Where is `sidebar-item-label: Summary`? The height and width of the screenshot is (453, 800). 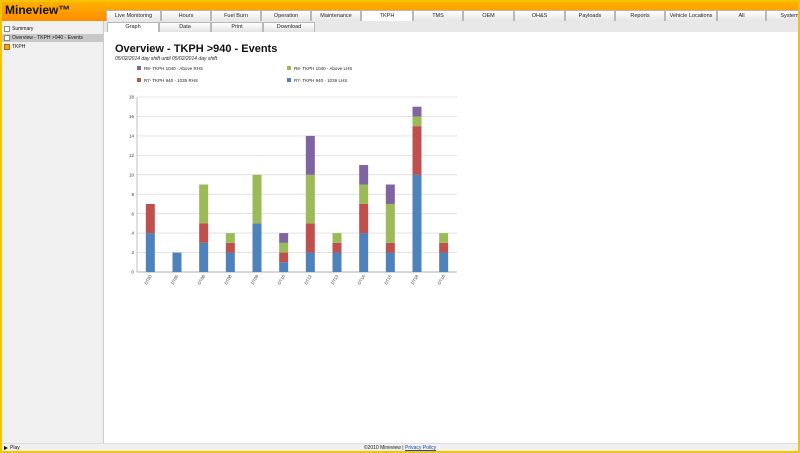 sidebar-item-label: Summary is located at coordinates (23, 29).